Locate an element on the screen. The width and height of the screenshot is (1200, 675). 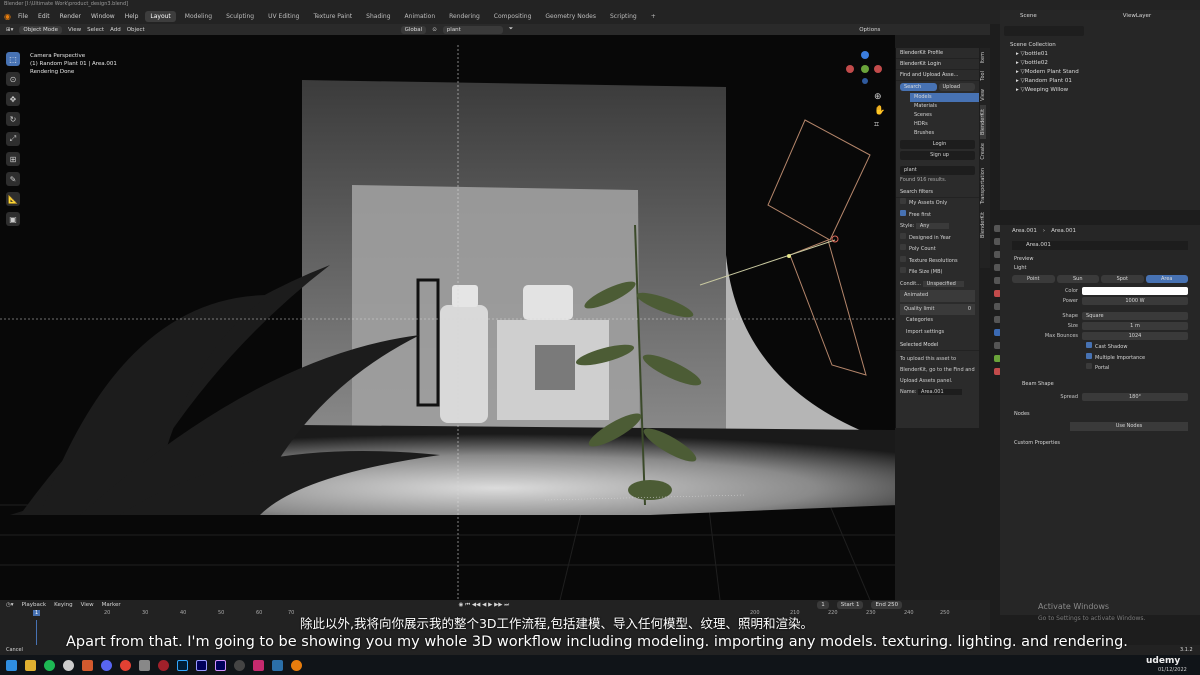
brave-icon is located at coordinates (87, 665).